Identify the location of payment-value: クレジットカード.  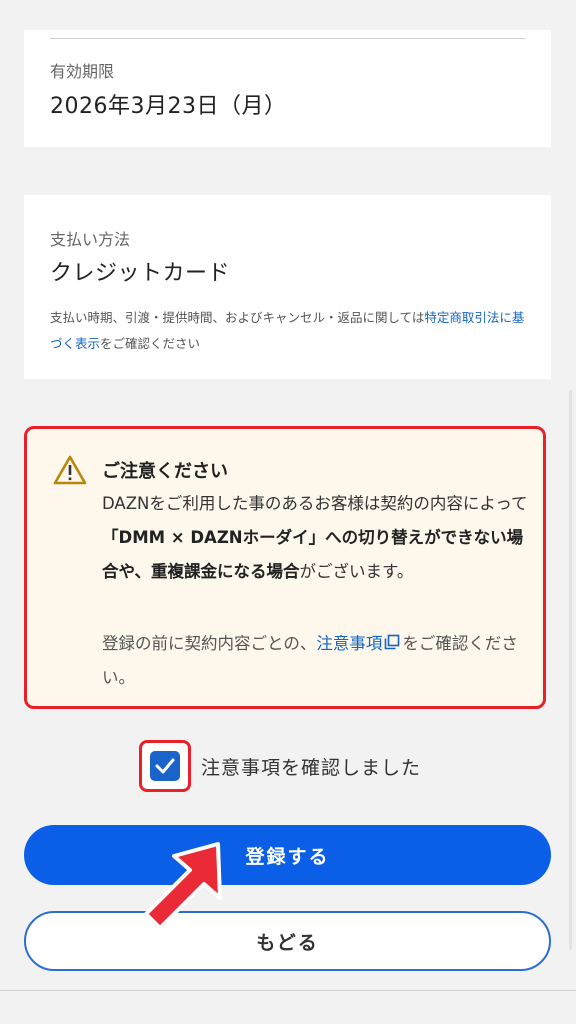
(140, 273).